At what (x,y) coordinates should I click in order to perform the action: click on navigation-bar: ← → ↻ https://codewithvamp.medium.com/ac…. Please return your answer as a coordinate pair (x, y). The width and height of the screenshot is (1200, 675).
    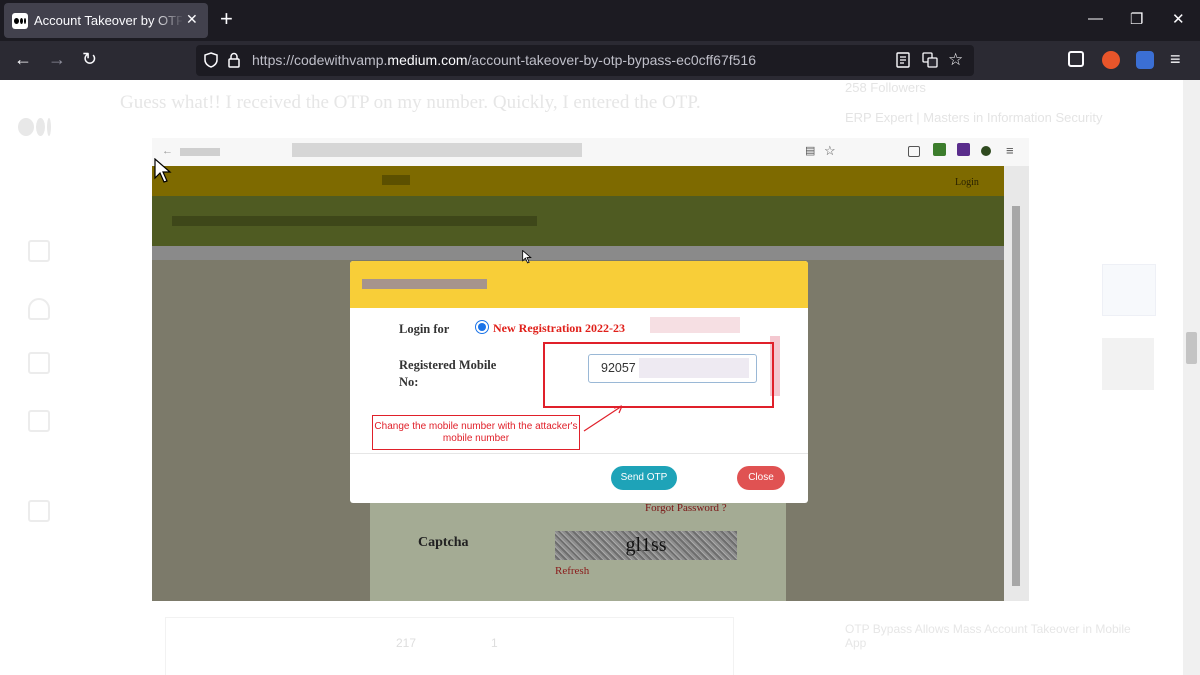
    Looking at the image, I should click on (600, 60).